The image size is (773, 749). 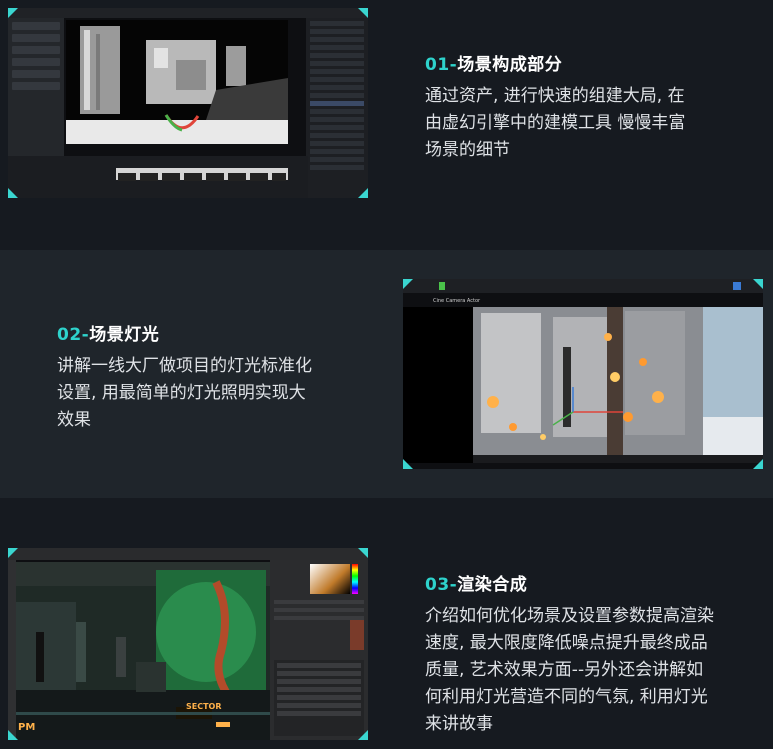 I want to click on description-line: 速度, 最大限度降低噪点提升最终成品, so click(x=566, y=643).